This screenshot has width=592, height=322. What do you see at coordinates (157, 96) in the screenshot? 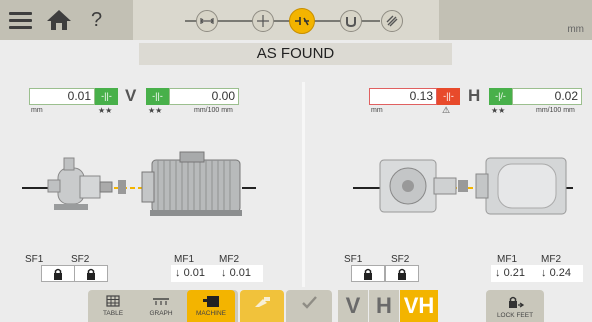
I see `v-angle-status-icon: -||-` at bounding box center [157, 96].